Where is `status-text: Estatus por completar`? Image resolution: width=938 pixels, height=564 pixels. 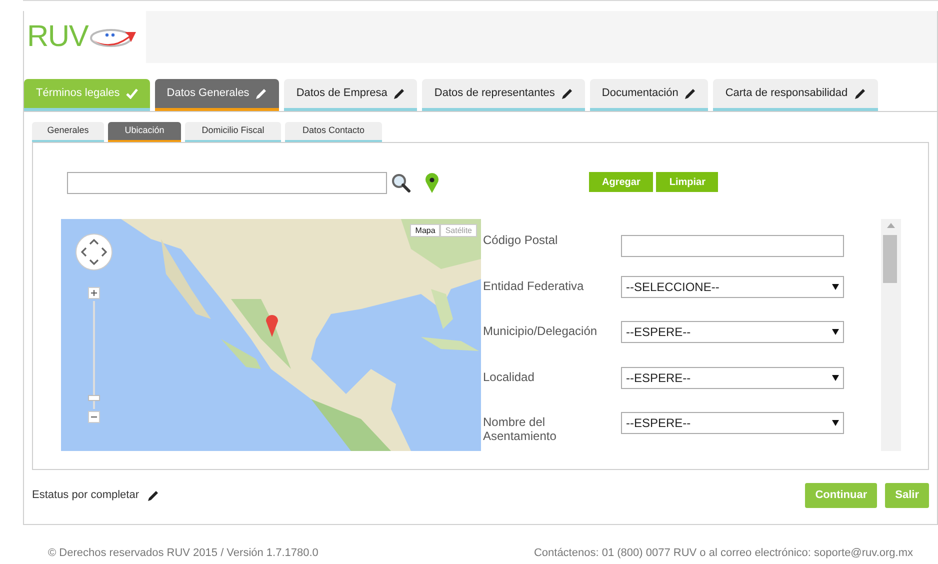
status-text: Estatus por completar is located at coordinates (85, 496).